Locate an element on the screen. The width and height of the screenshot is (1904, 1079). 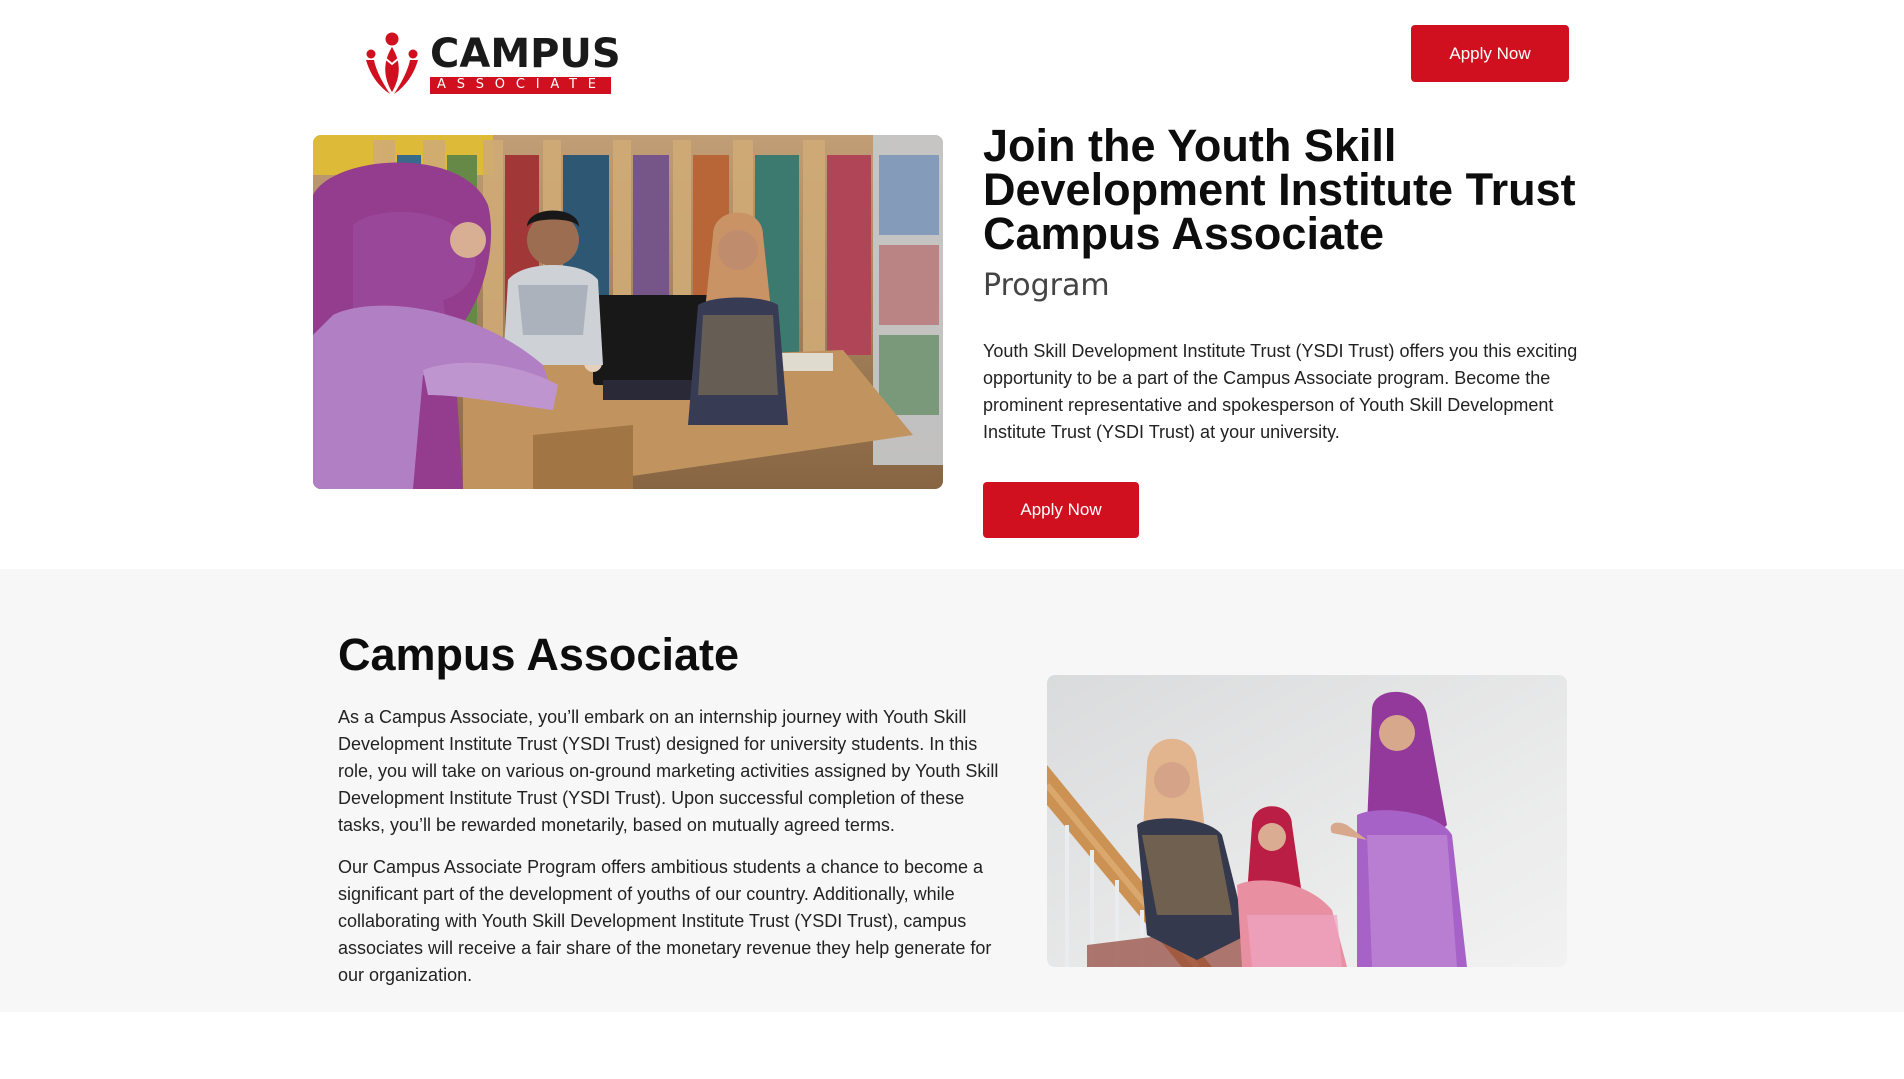
hero-image-students-library is located at coordinates (628, 312).